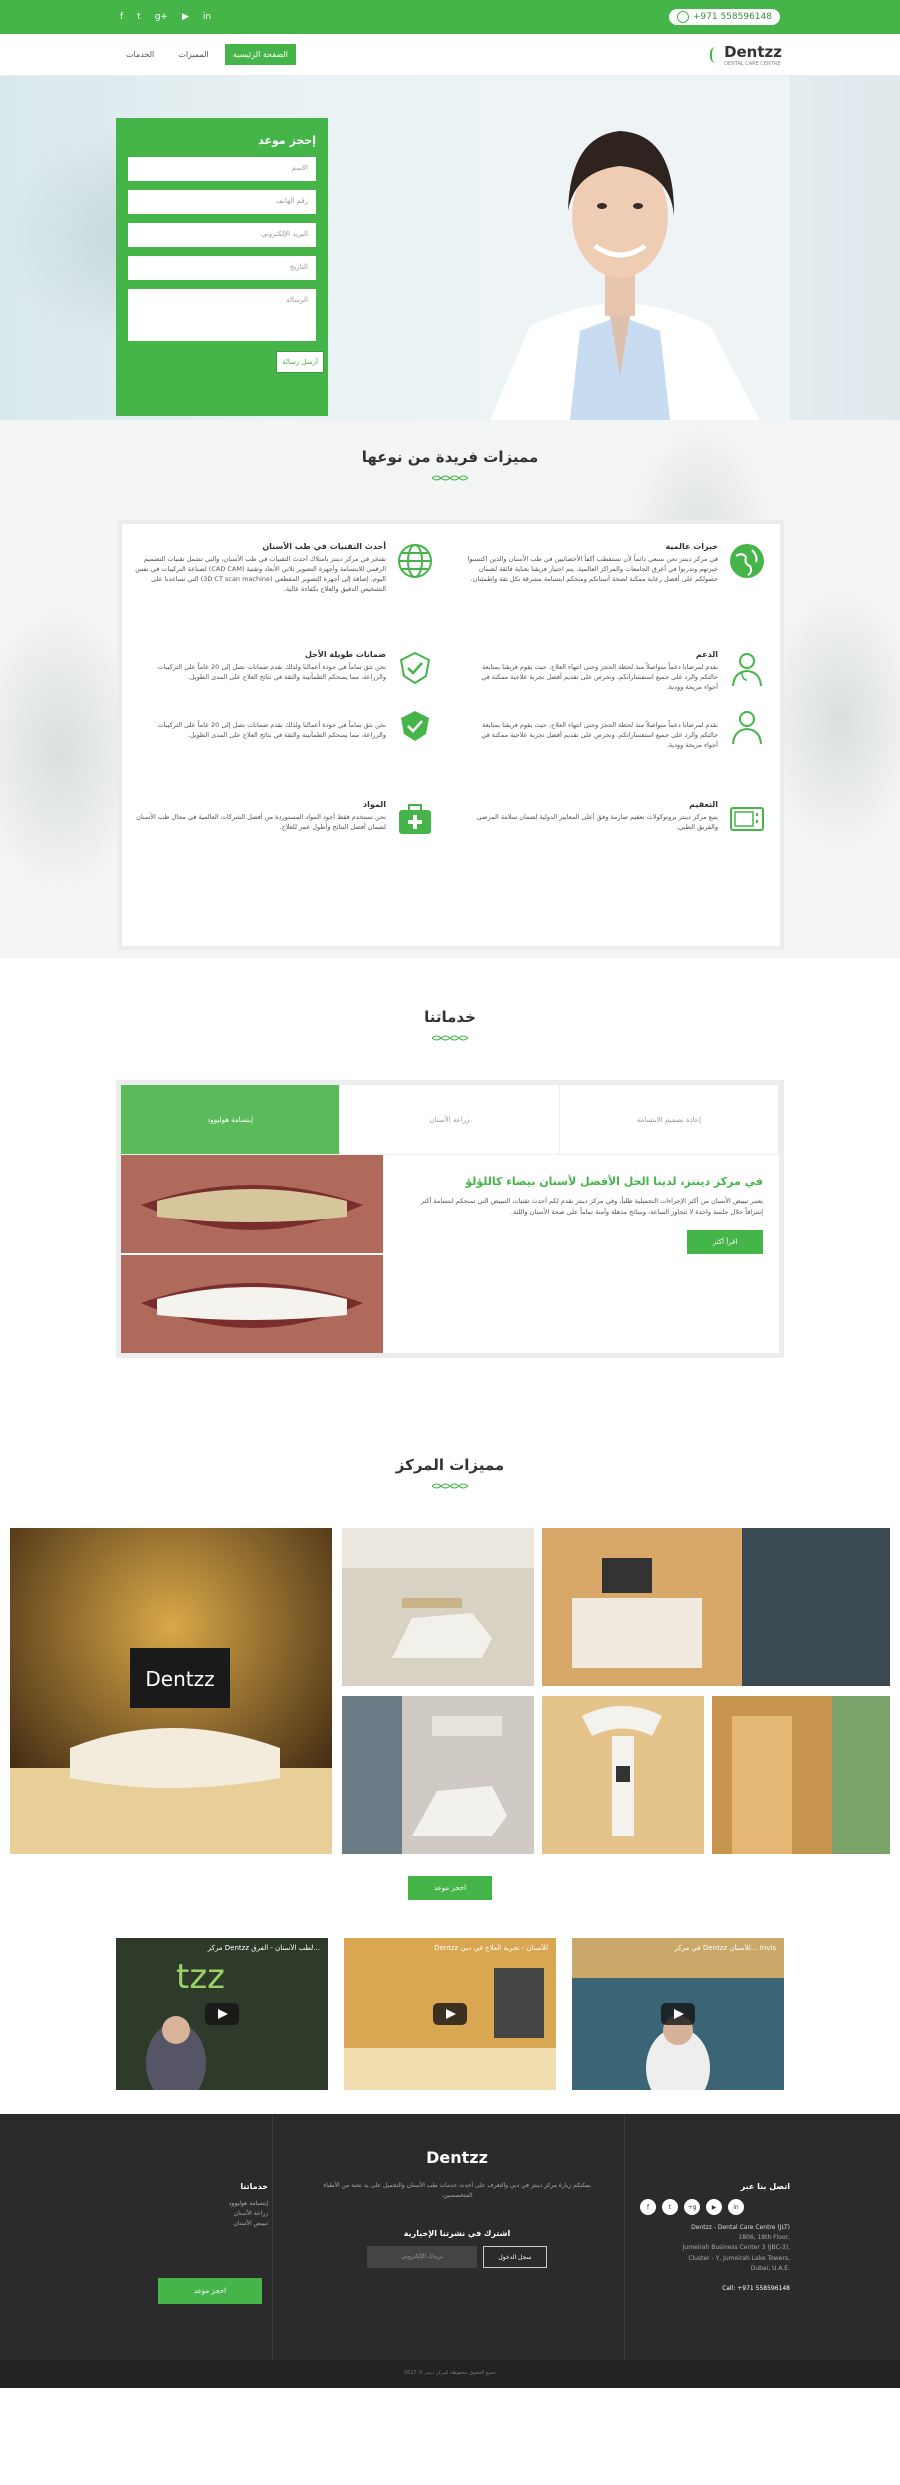  I want to click on tab-dental-implants: زراعة الأسنان, so click(450, 1119).